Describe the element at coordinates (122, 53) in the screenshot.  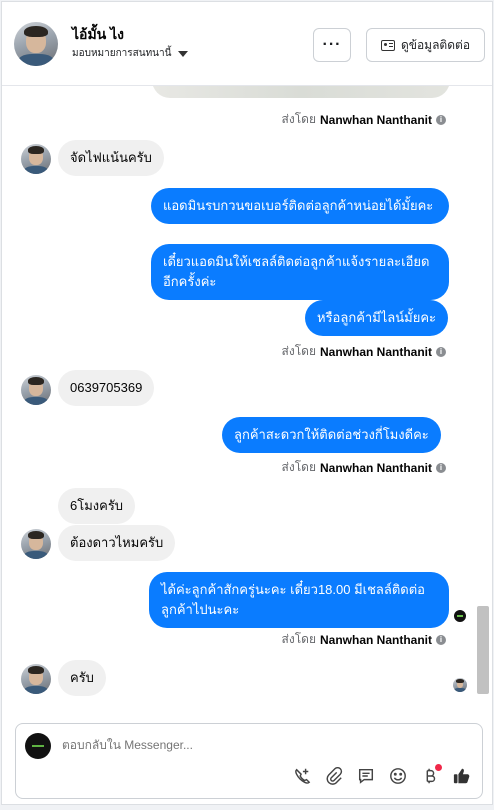
I see `assign-label: มอบหมายการสนทนานี้` at that location.